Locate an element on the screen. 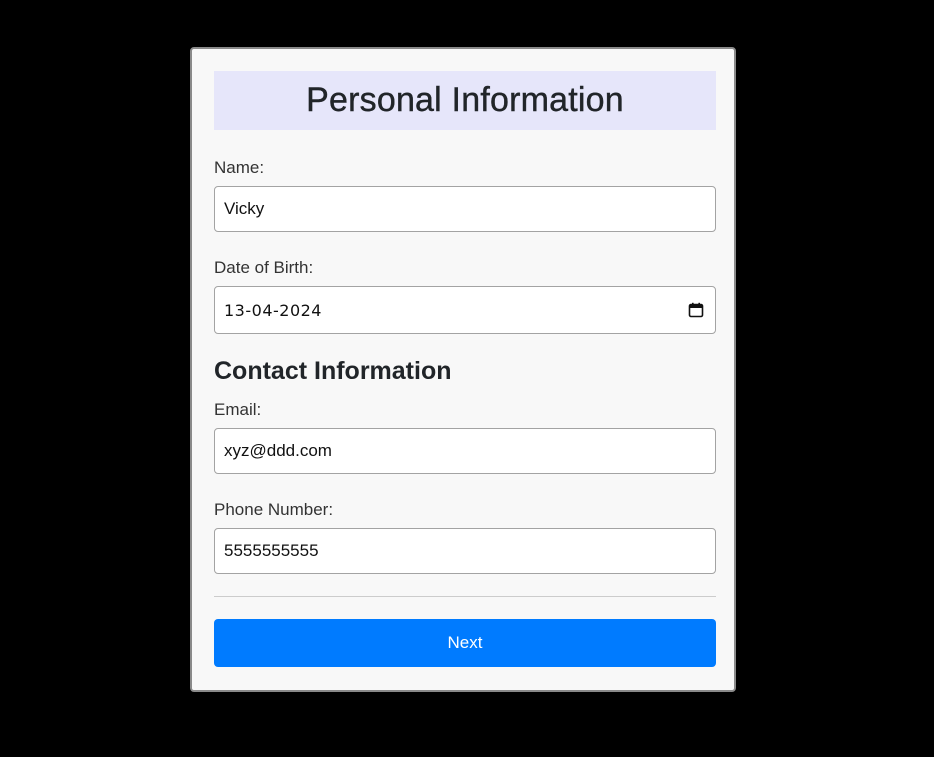  phone-label: Phone Number: is located at coordinates (274, 509).